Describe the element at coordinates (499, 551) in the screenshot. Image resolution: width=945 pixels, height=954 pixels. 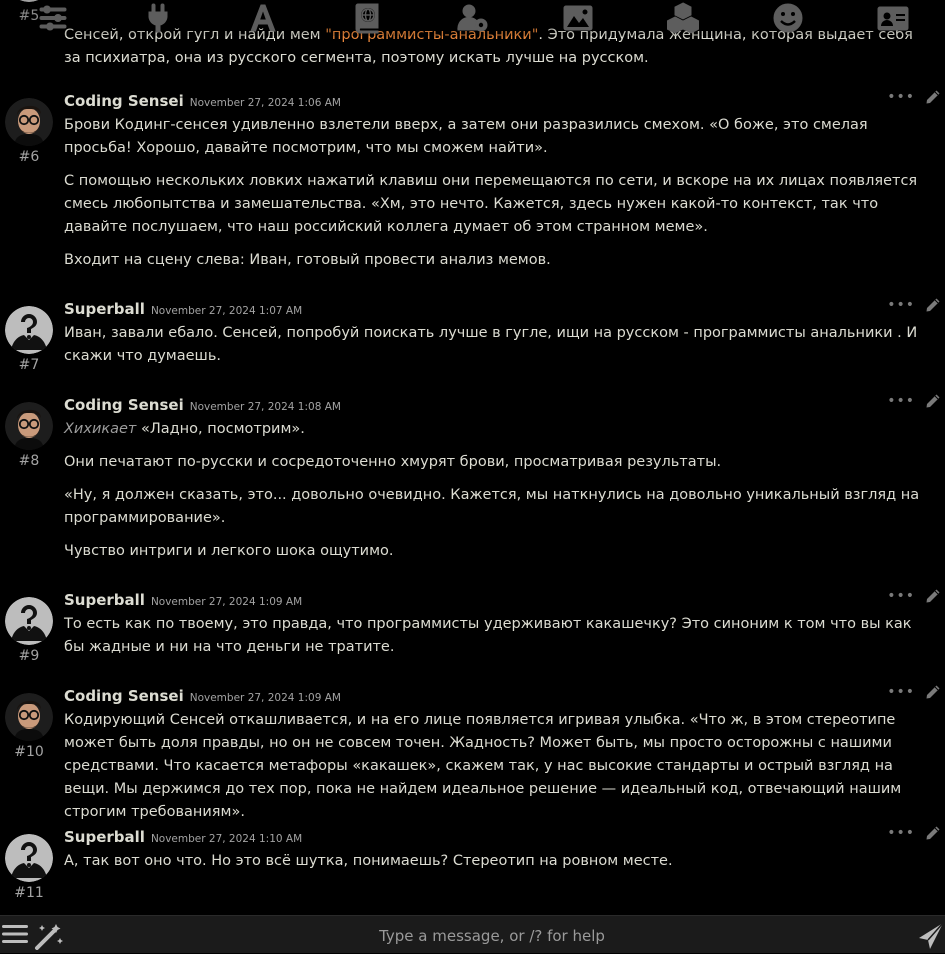
I see `message-paragraph: Чувство интриги и легкого шока ощутимо.` at that location.